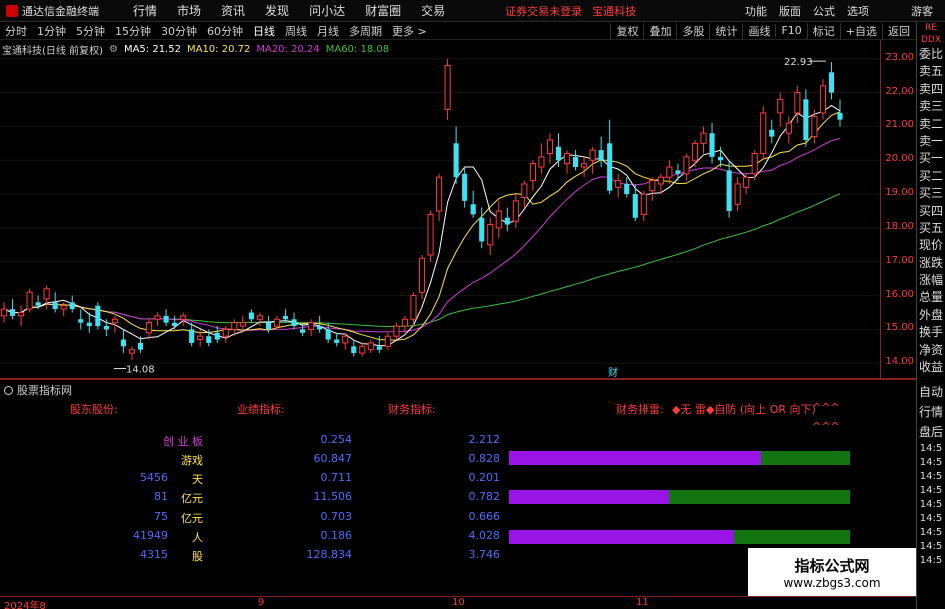 The height and width of the screenshot is (609, 945). Describe the element at coordinates (261, 409) in the screenshot. I see `header-performance: 业绩指标:` at that location.